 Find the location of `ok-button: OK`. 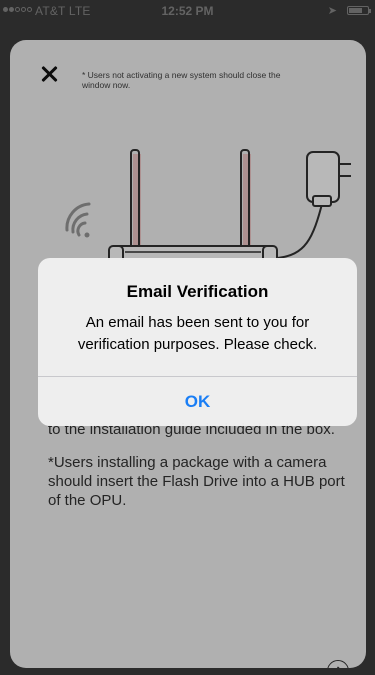

ok-button: OK is located at coordinates (197, 401).